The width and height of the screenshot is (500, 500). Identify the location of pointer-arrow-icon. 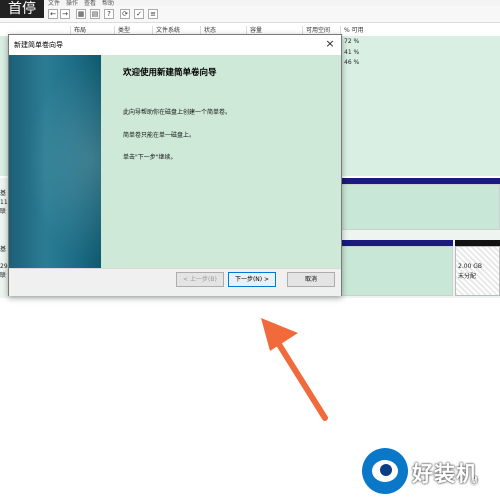
(294, 369).